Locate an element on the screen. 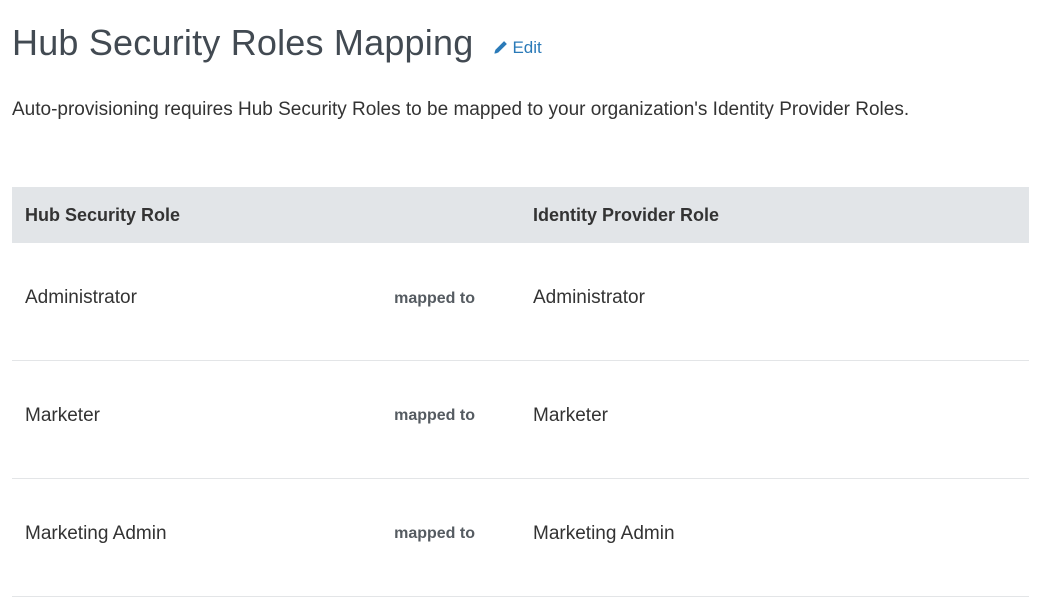  pencil-icon is located at coordinates (501, 47).